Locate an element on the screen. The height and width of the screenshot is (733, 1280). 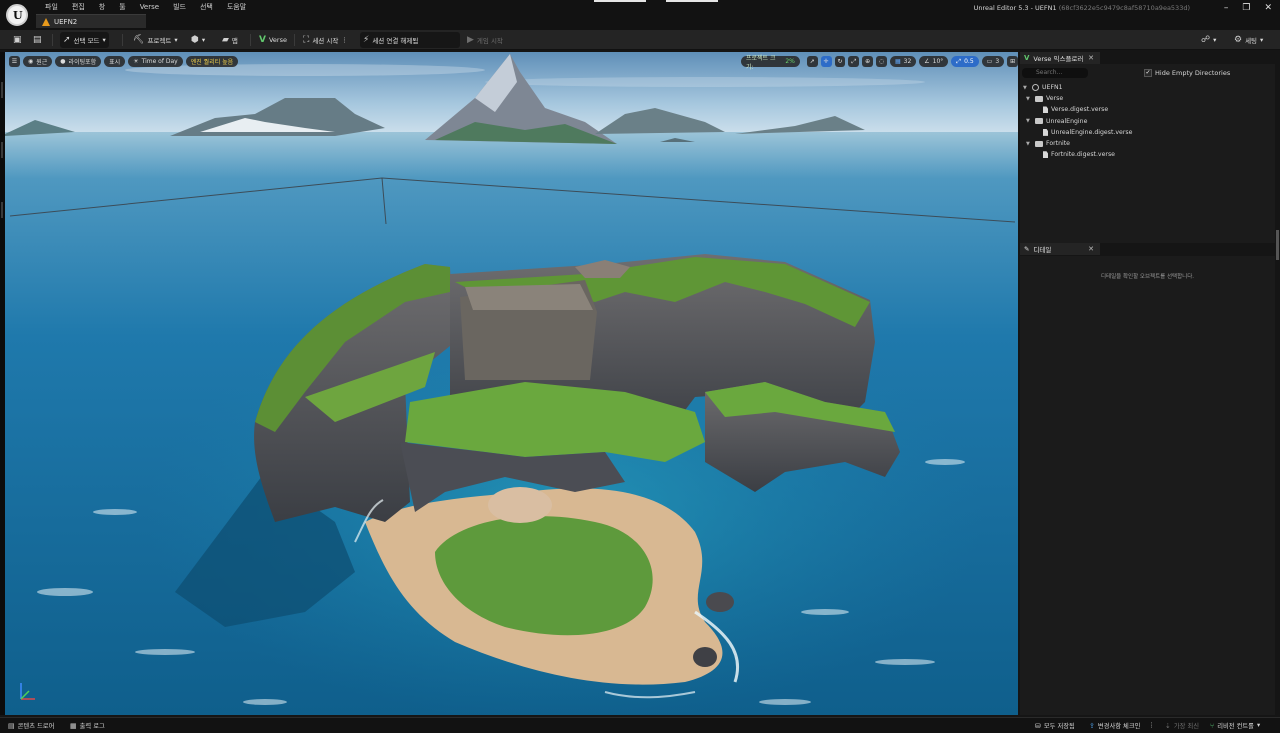
hamburger-menu-icon: ☰ is located at coordinates (14, 61).